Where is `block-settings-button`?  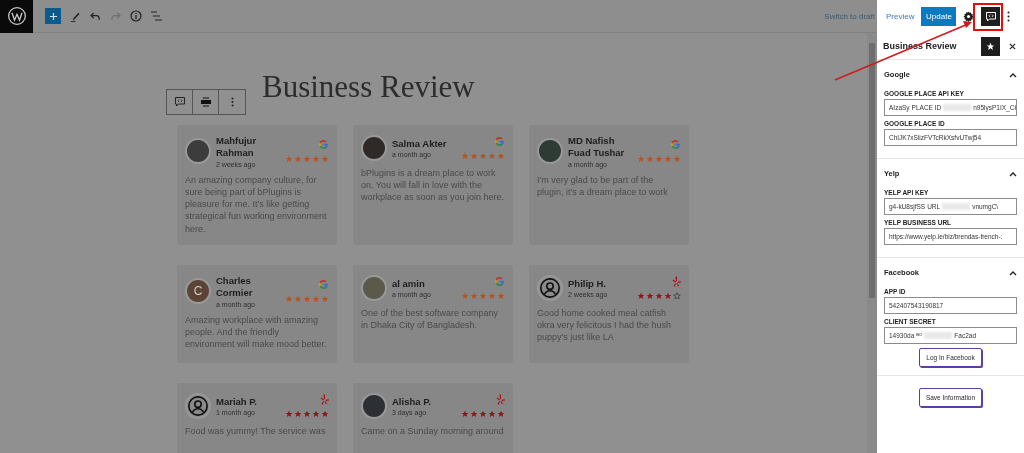 block-settings-button is located at coordinates (991, 16).